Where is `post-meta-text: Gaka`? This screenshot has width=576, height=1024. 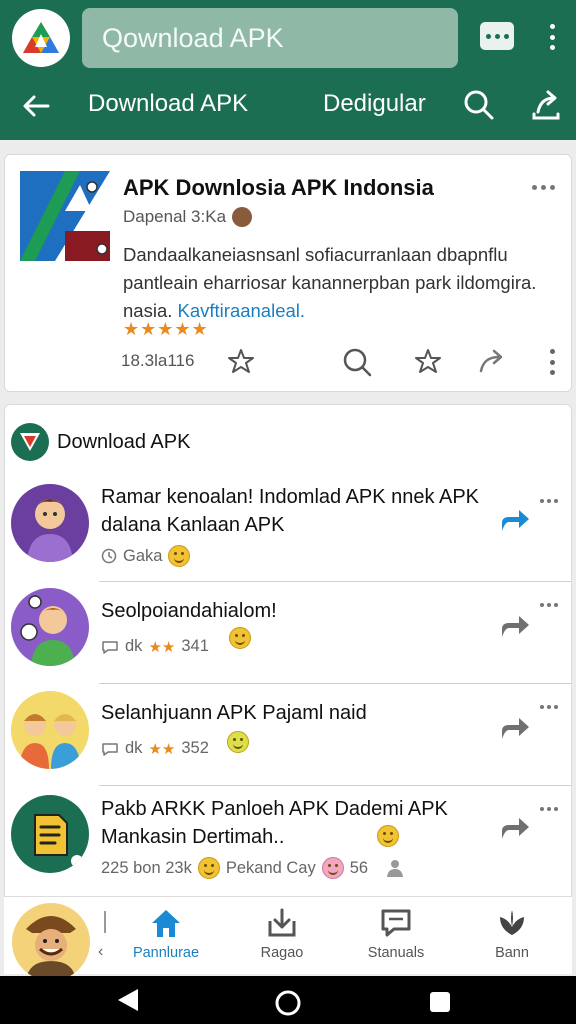 post-meta-text: Gaka is located at coordinates (143, 555).